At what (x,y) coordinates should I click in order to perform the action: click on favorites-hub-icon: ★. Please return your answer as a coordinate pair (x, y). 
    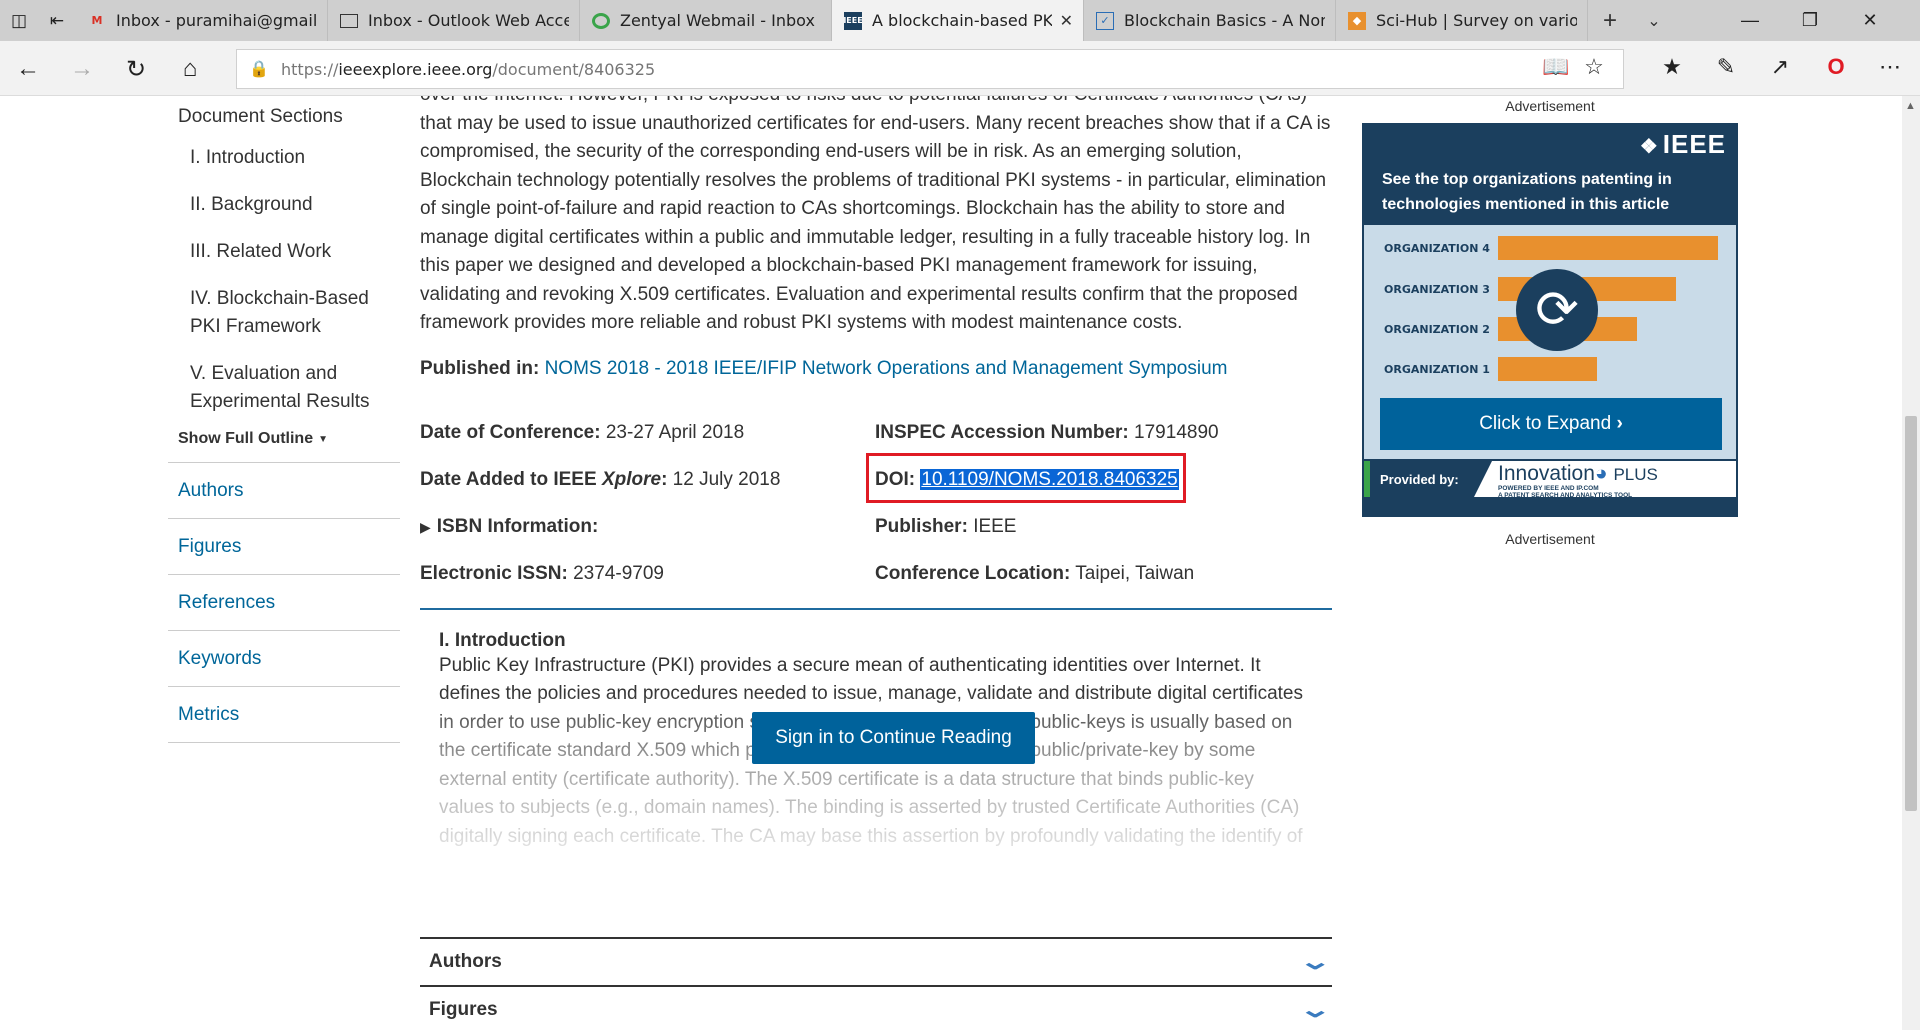
    Looking at the image, I should click on (1672, 67).